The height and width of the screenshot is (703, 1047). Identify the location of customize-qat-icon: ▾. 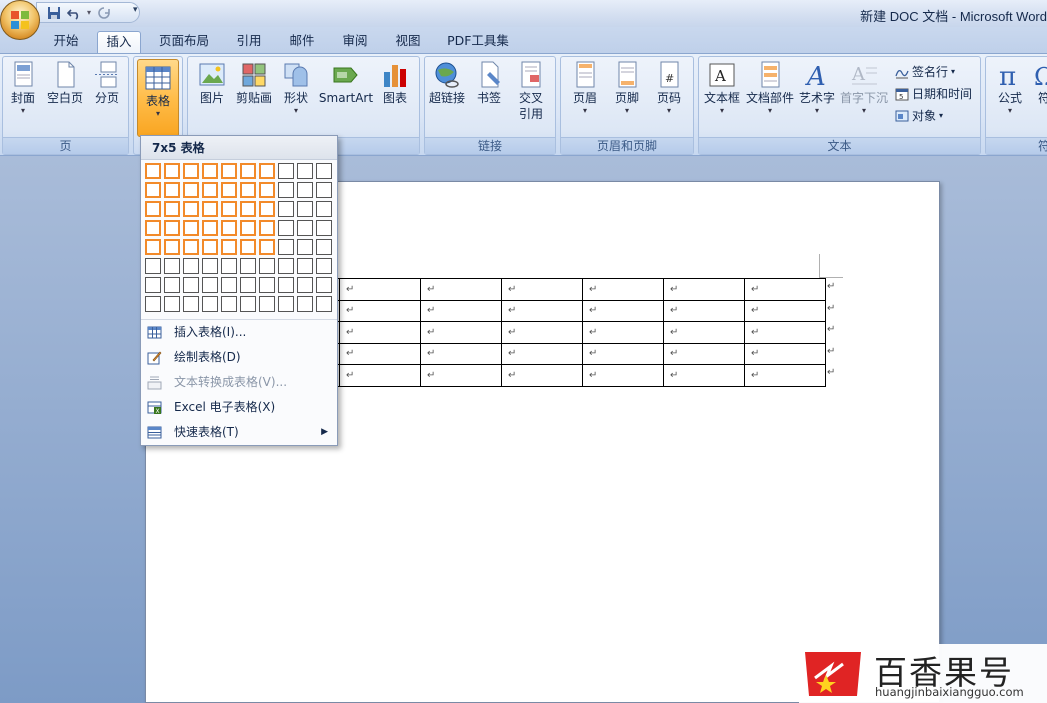
(135, 10).